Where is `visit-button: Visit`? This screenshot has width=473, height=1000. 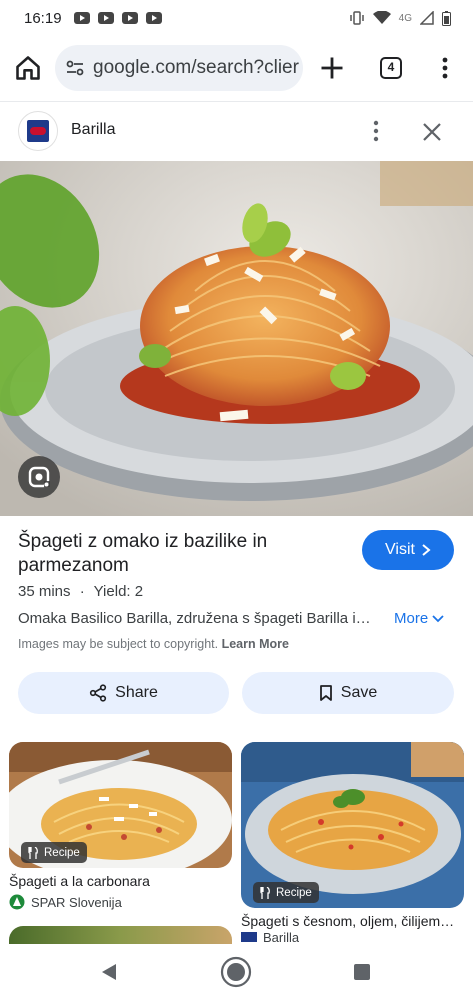 visit-button: Visit is located at coordinates (408, 550).